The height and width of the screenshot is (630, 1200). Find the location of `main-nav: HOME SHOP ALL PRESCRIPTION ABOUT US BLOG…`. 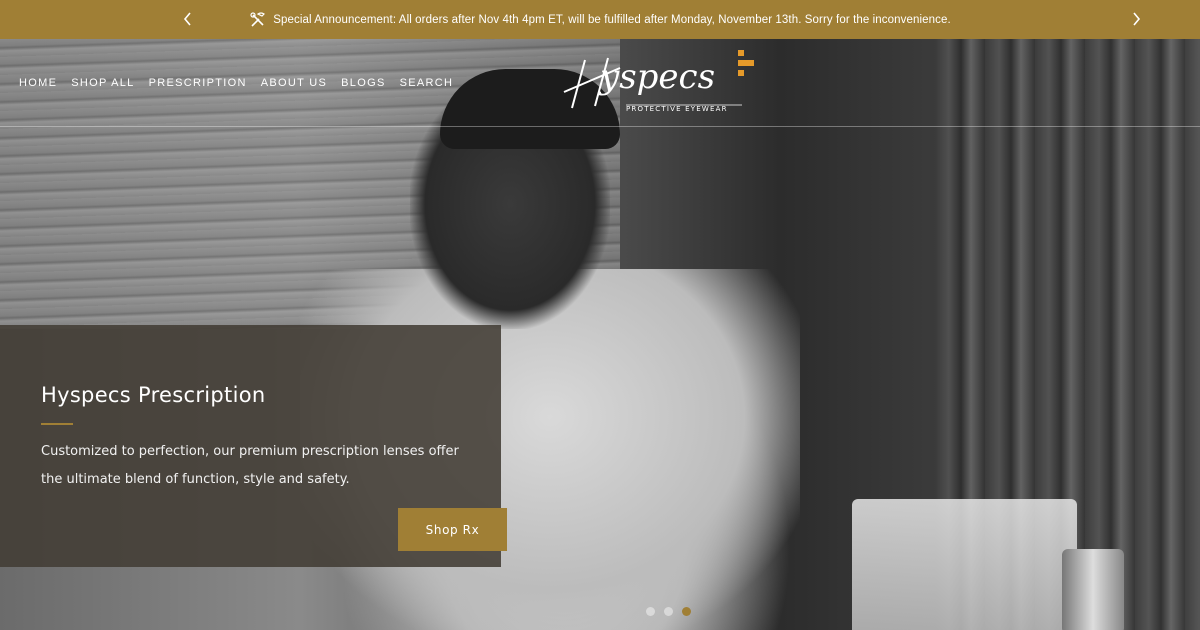

main-nav: HOME SHOP ALL PRESCRIPTION ABOUT US BLOG… is located at coordinates (236, 83).